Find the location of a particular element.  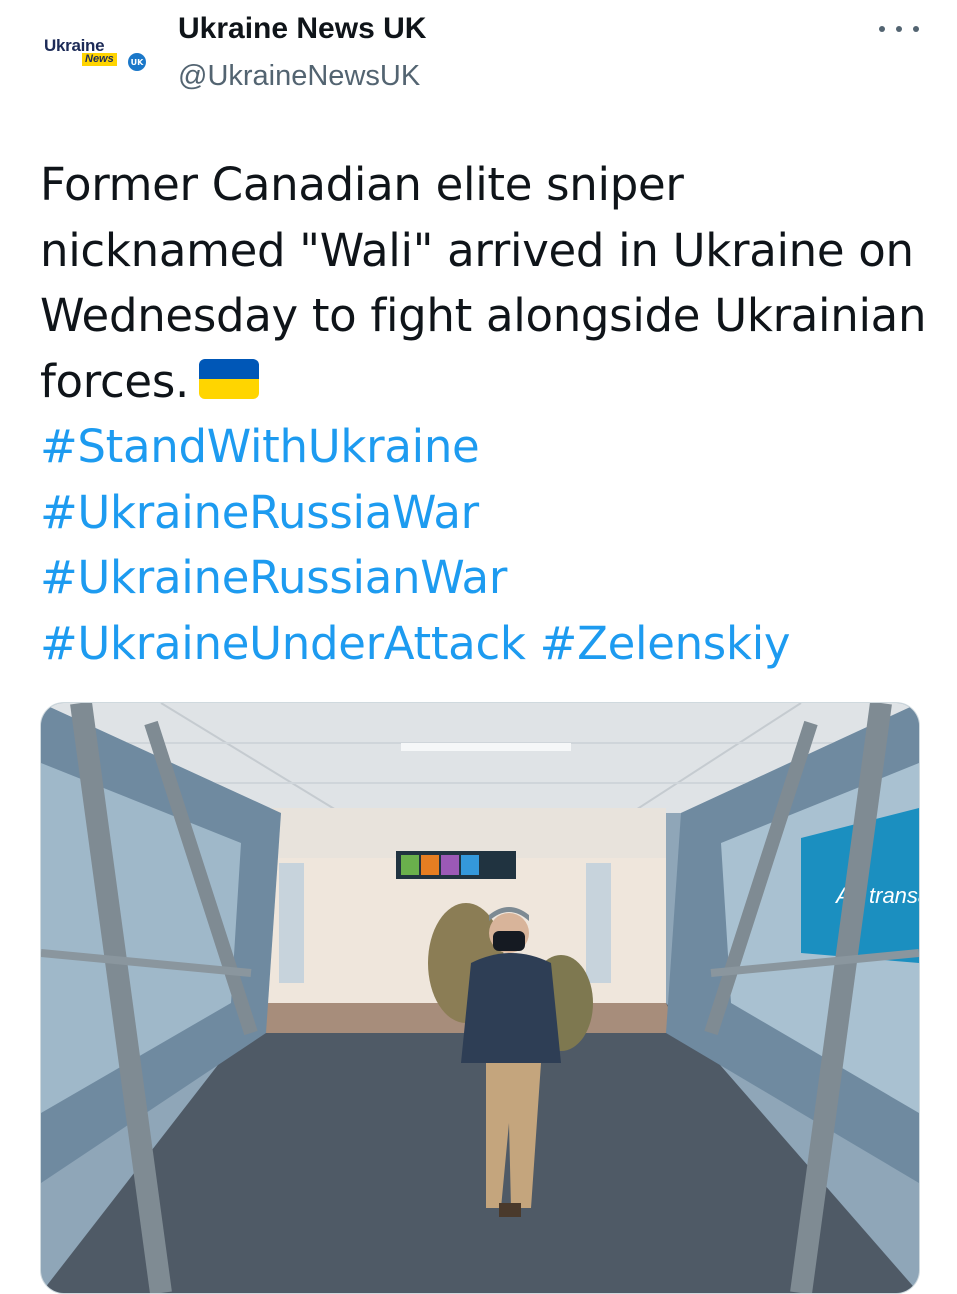

hashtag-link: #UkraineRussiaWar is located at coordinates (259, 512).